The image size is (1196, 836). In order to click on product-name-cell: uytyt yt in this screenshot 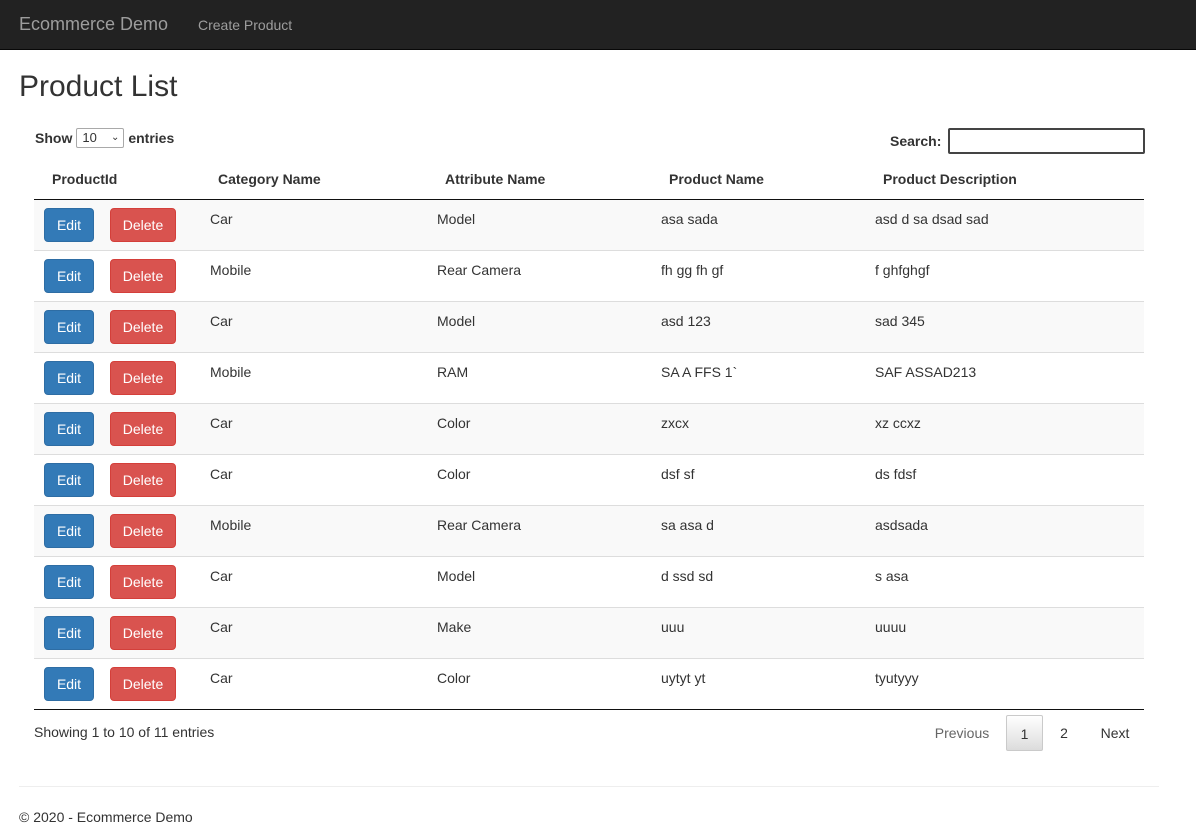, I will do `click(758, 683)`.